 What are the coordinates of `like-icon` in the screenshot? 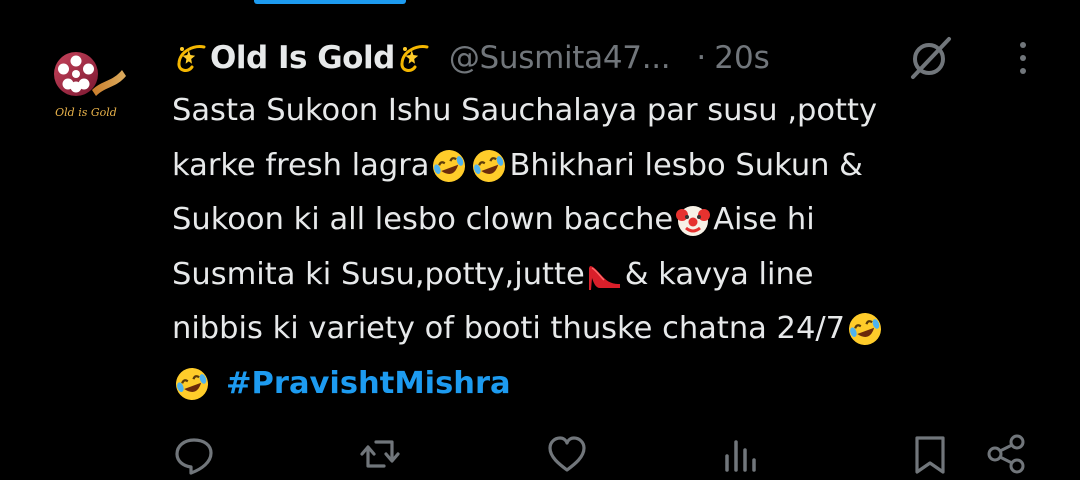 It's located at (567, 454).